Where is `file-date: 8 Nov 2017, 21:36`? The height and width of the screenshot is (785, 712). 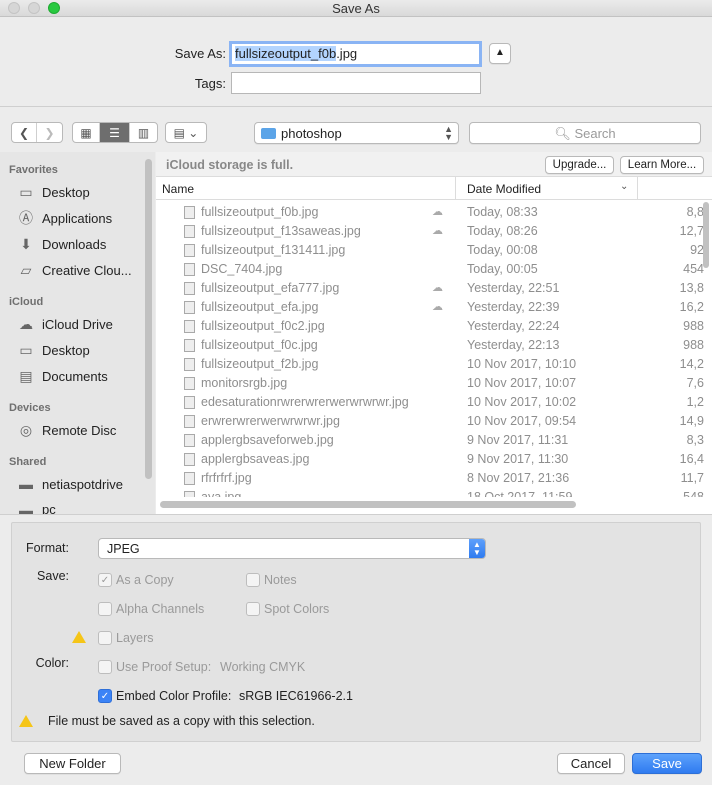 file-date: 8 Nov 2017, 21:36 is located at coordinates (518, 478).